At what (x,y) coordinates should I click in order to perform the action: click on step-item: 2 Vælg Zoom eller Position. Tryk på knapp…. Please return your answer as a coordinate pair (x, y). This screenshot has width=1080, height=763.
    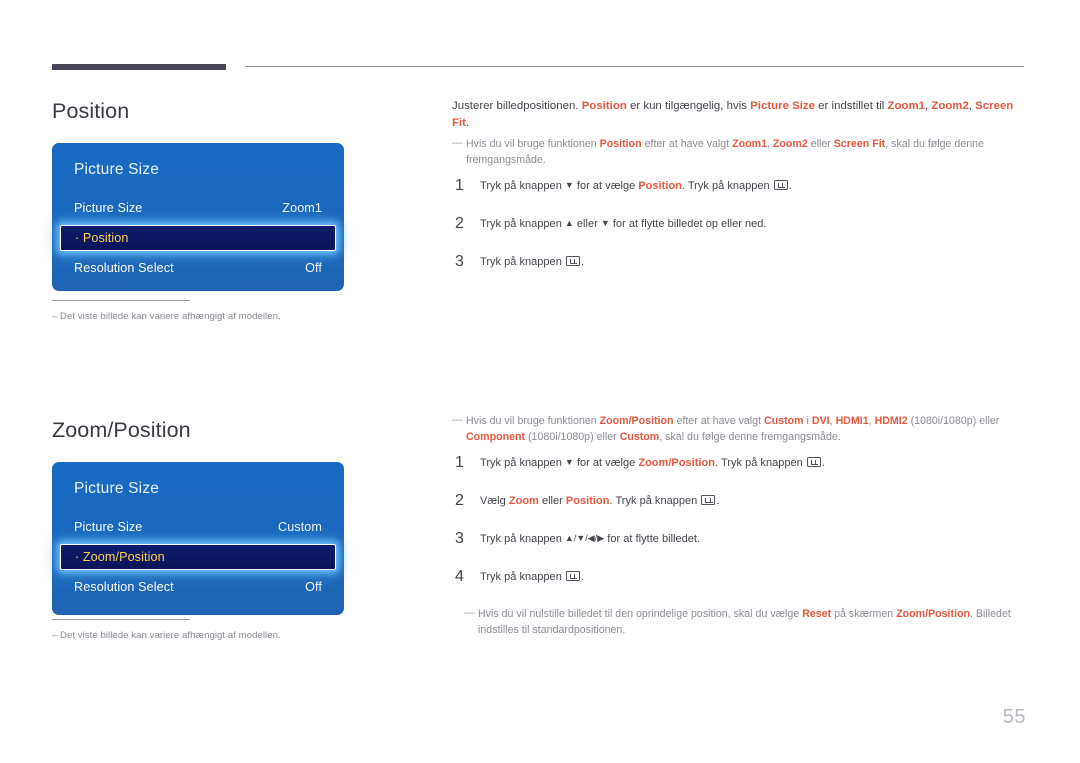
    Looking at the image, I should click on (738, 503).